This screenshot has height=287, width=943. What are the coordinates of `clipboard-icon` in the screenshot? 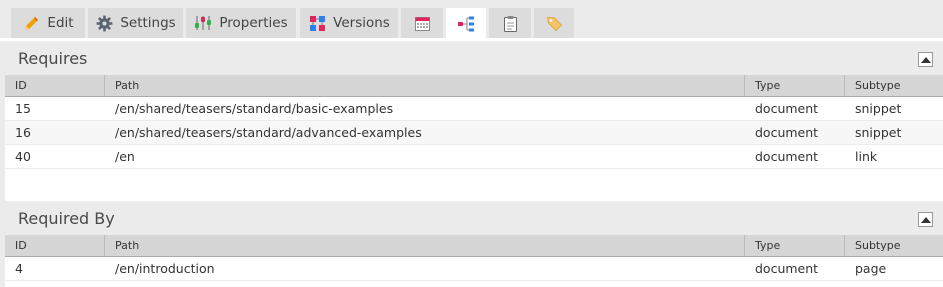 It's located at (510, 23).